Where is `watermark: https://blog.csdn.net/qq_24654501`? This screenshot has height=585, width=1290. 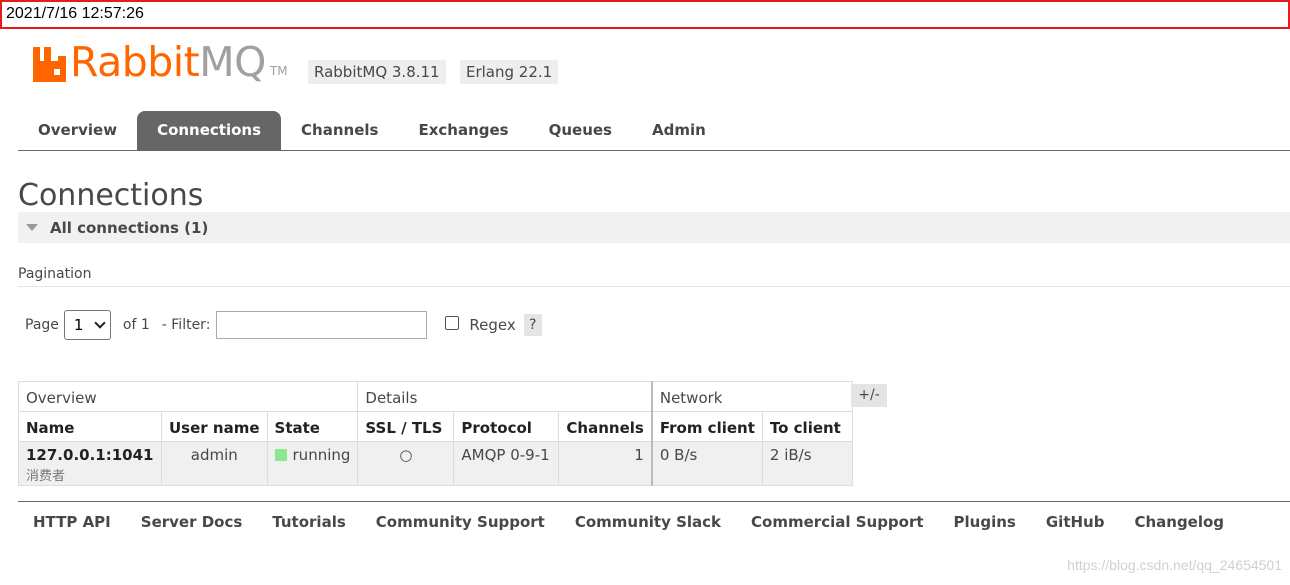 watermark: https://blog.csdn.net/qq_24654501 is located at coordinates (1174, 565).